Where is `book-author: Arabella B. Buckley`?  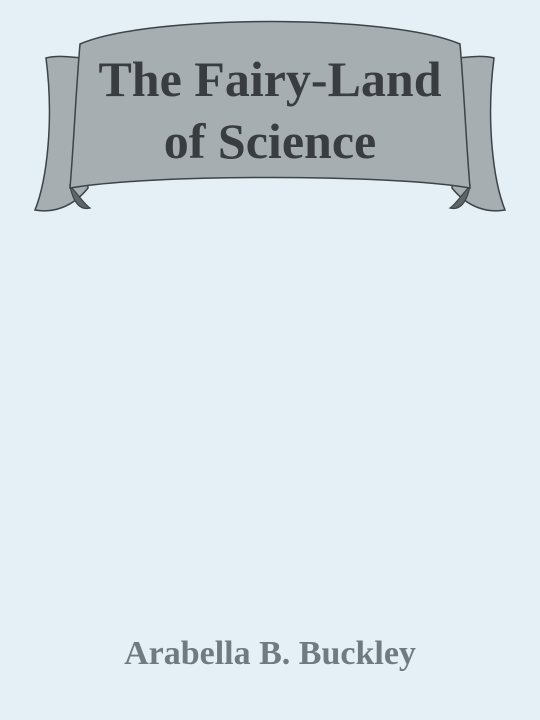
book-author: Arabella B. Buckley is located at coordinates (270, 653).